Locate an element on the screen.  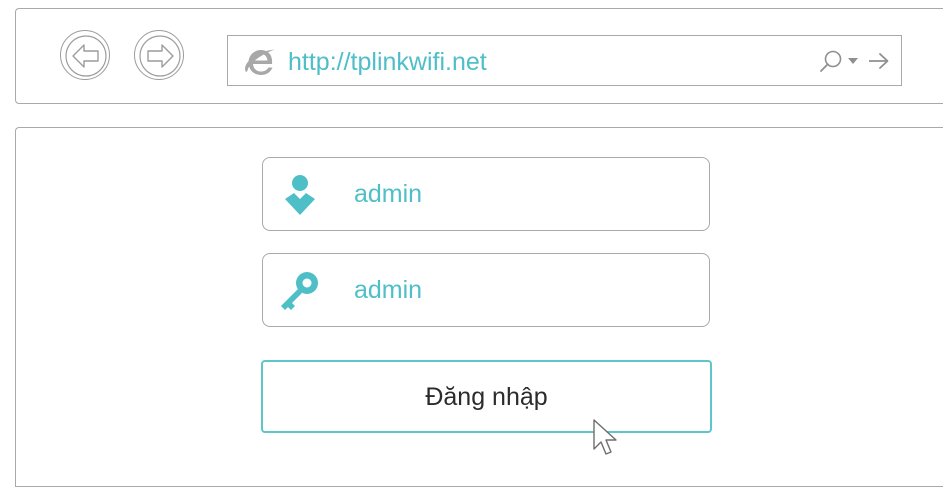
address-bar: http://tplinkwifi.net is located at coordinates (564, 60).